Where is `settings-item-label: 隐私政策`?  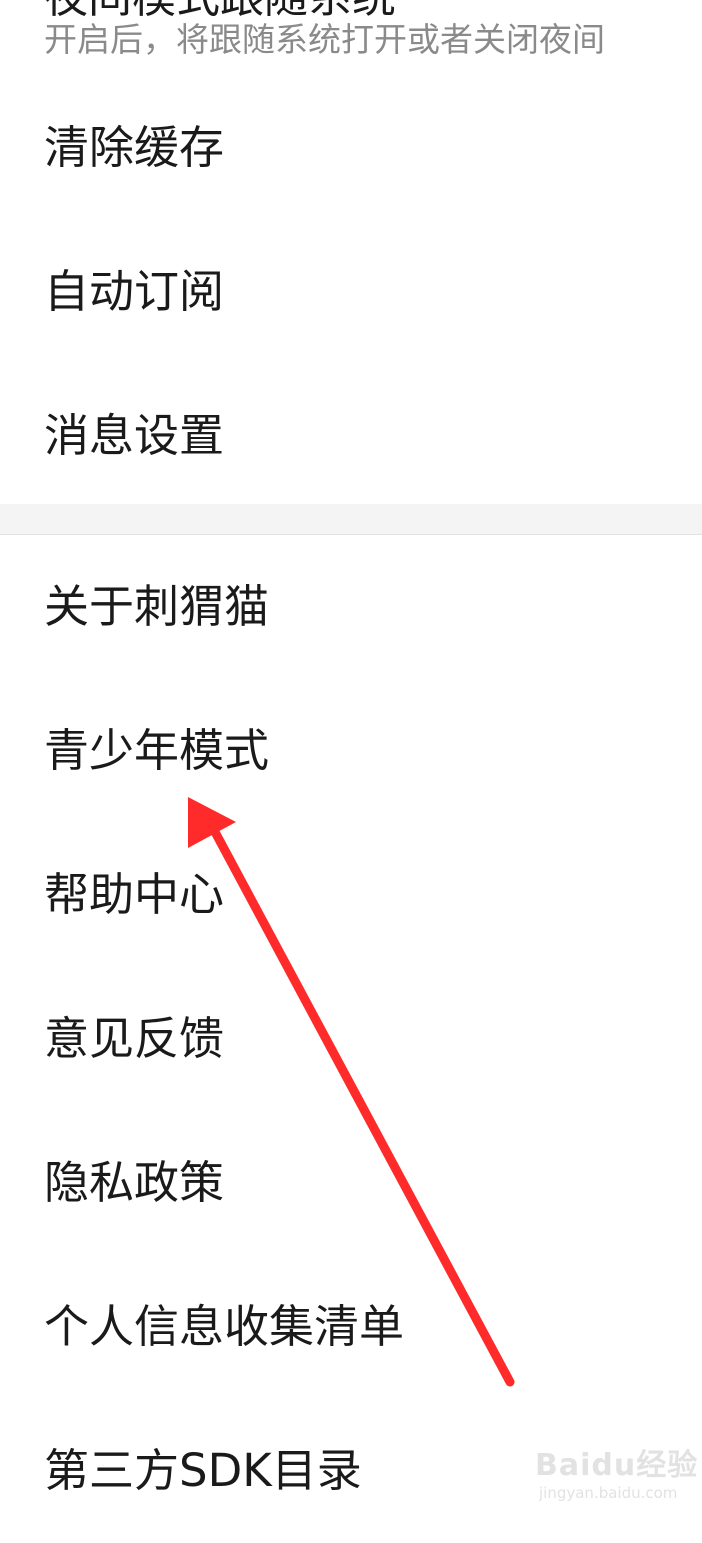
settings-item-label: 隐私政策 is located at coordinates (134, 1182).